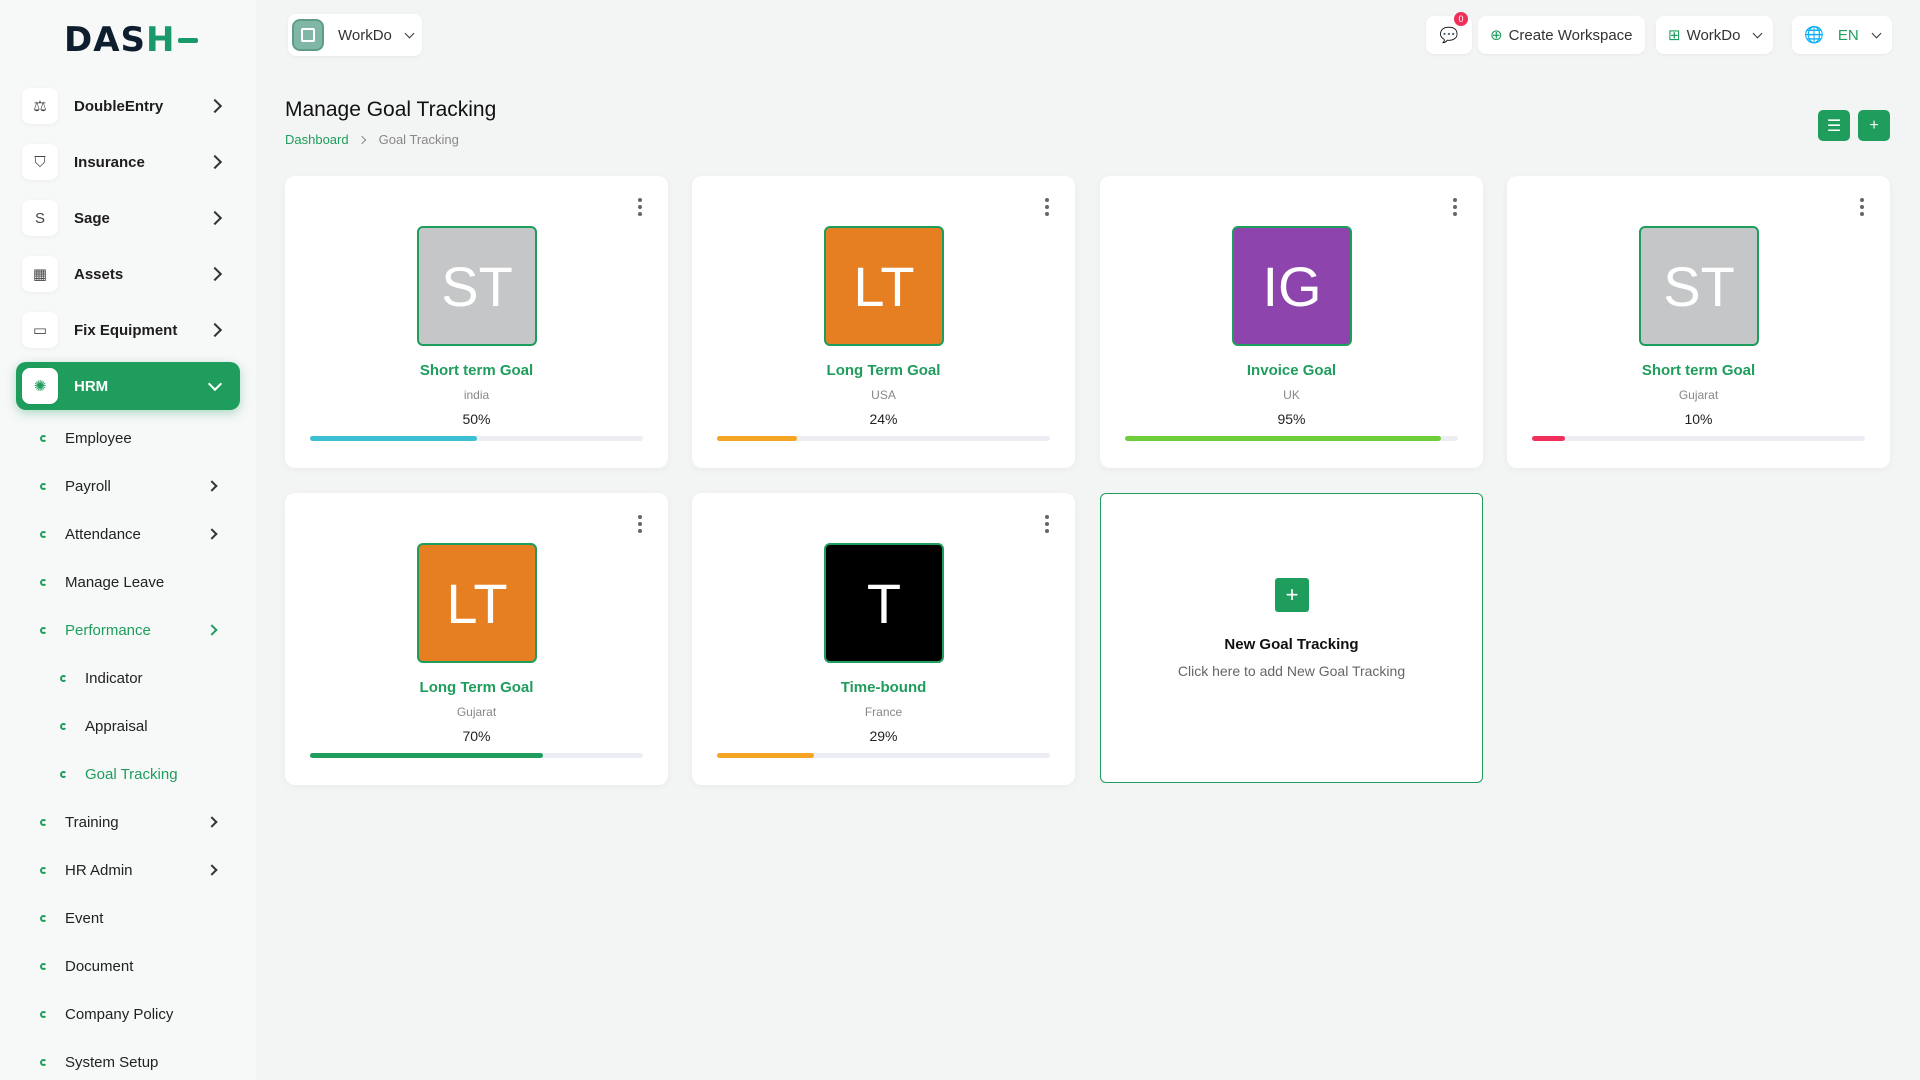  Describe the element at coordinates (128, 106) in the screenshot. I see `sidebar-item-doubleentry: ⚖ DoubleEntry` at that location.